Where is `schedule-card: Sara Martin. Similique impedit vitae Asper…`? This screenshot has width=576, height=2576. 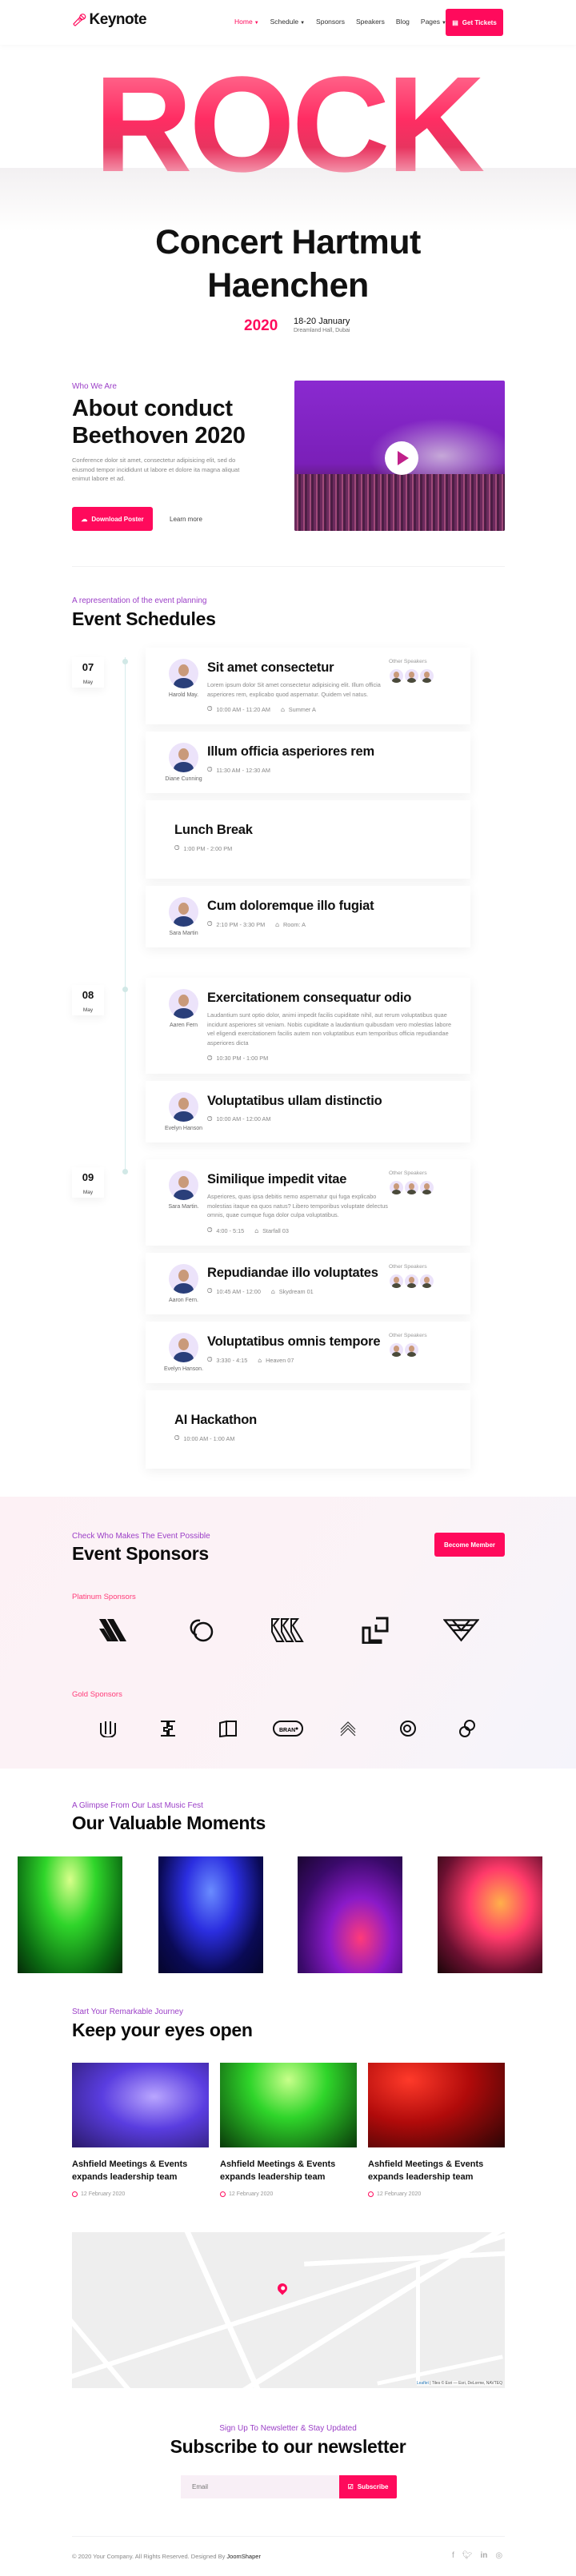 schedule-card: Sara Martin. Similique impedit vitae Asper… is located at coordinates (308, 1202).